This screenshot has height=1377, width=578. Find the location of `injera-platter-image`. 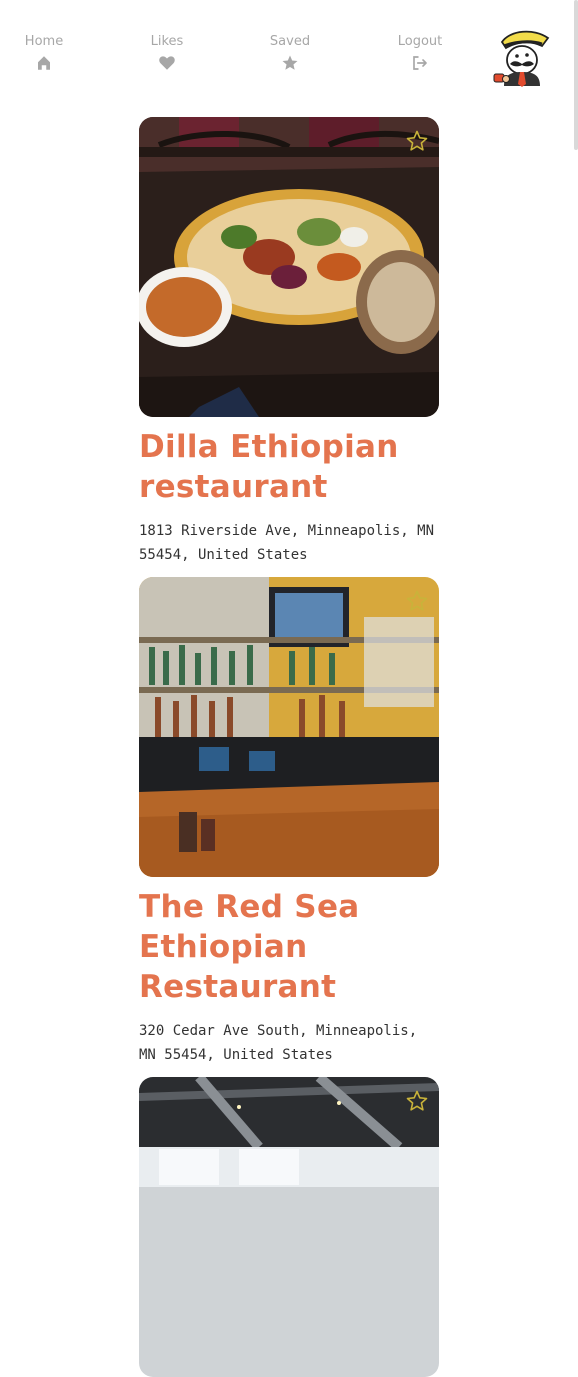

injera-platter-image is located at coordinates (289, 267).